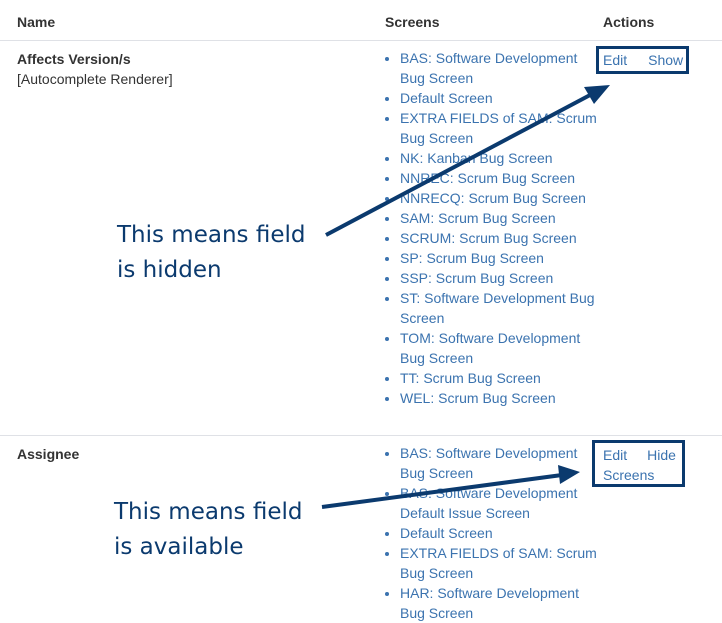 Image resolution: width=722 pixels, height=623 pixels. What do you see at coordinates (74, 59) in the screenshot?
I see `field-name: Affects Version/s` at bounding box center [74, 59].